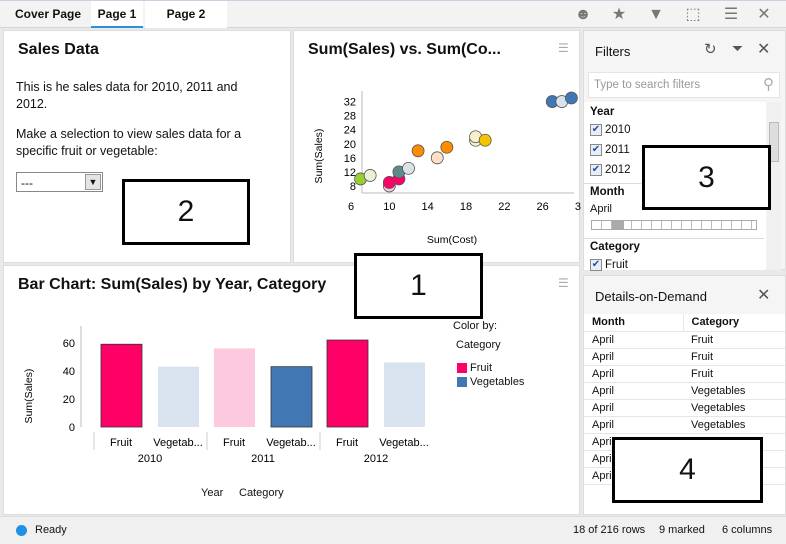 The height and width of the screenshot is (544, 786). Describe the element at coordinates (563, 283) in the screenshot. I see `list-menu-icon: ☰` at that location.